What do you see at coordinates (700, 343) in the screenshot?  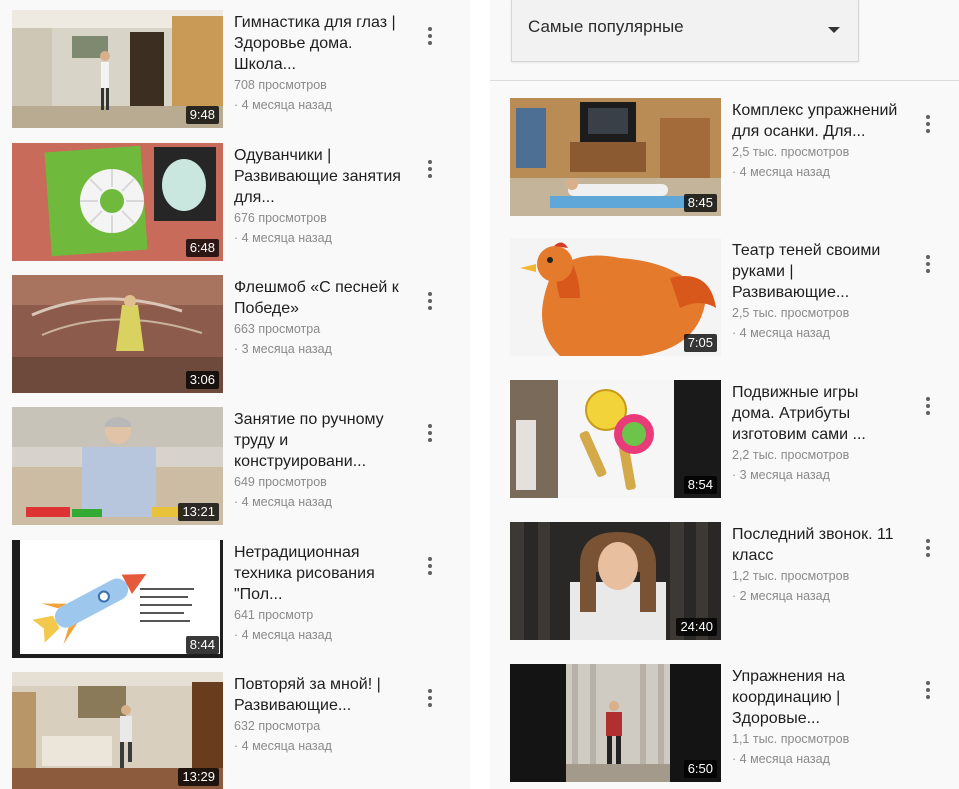 I see `video-duration: 7:05` at bounding box center [700, 343].